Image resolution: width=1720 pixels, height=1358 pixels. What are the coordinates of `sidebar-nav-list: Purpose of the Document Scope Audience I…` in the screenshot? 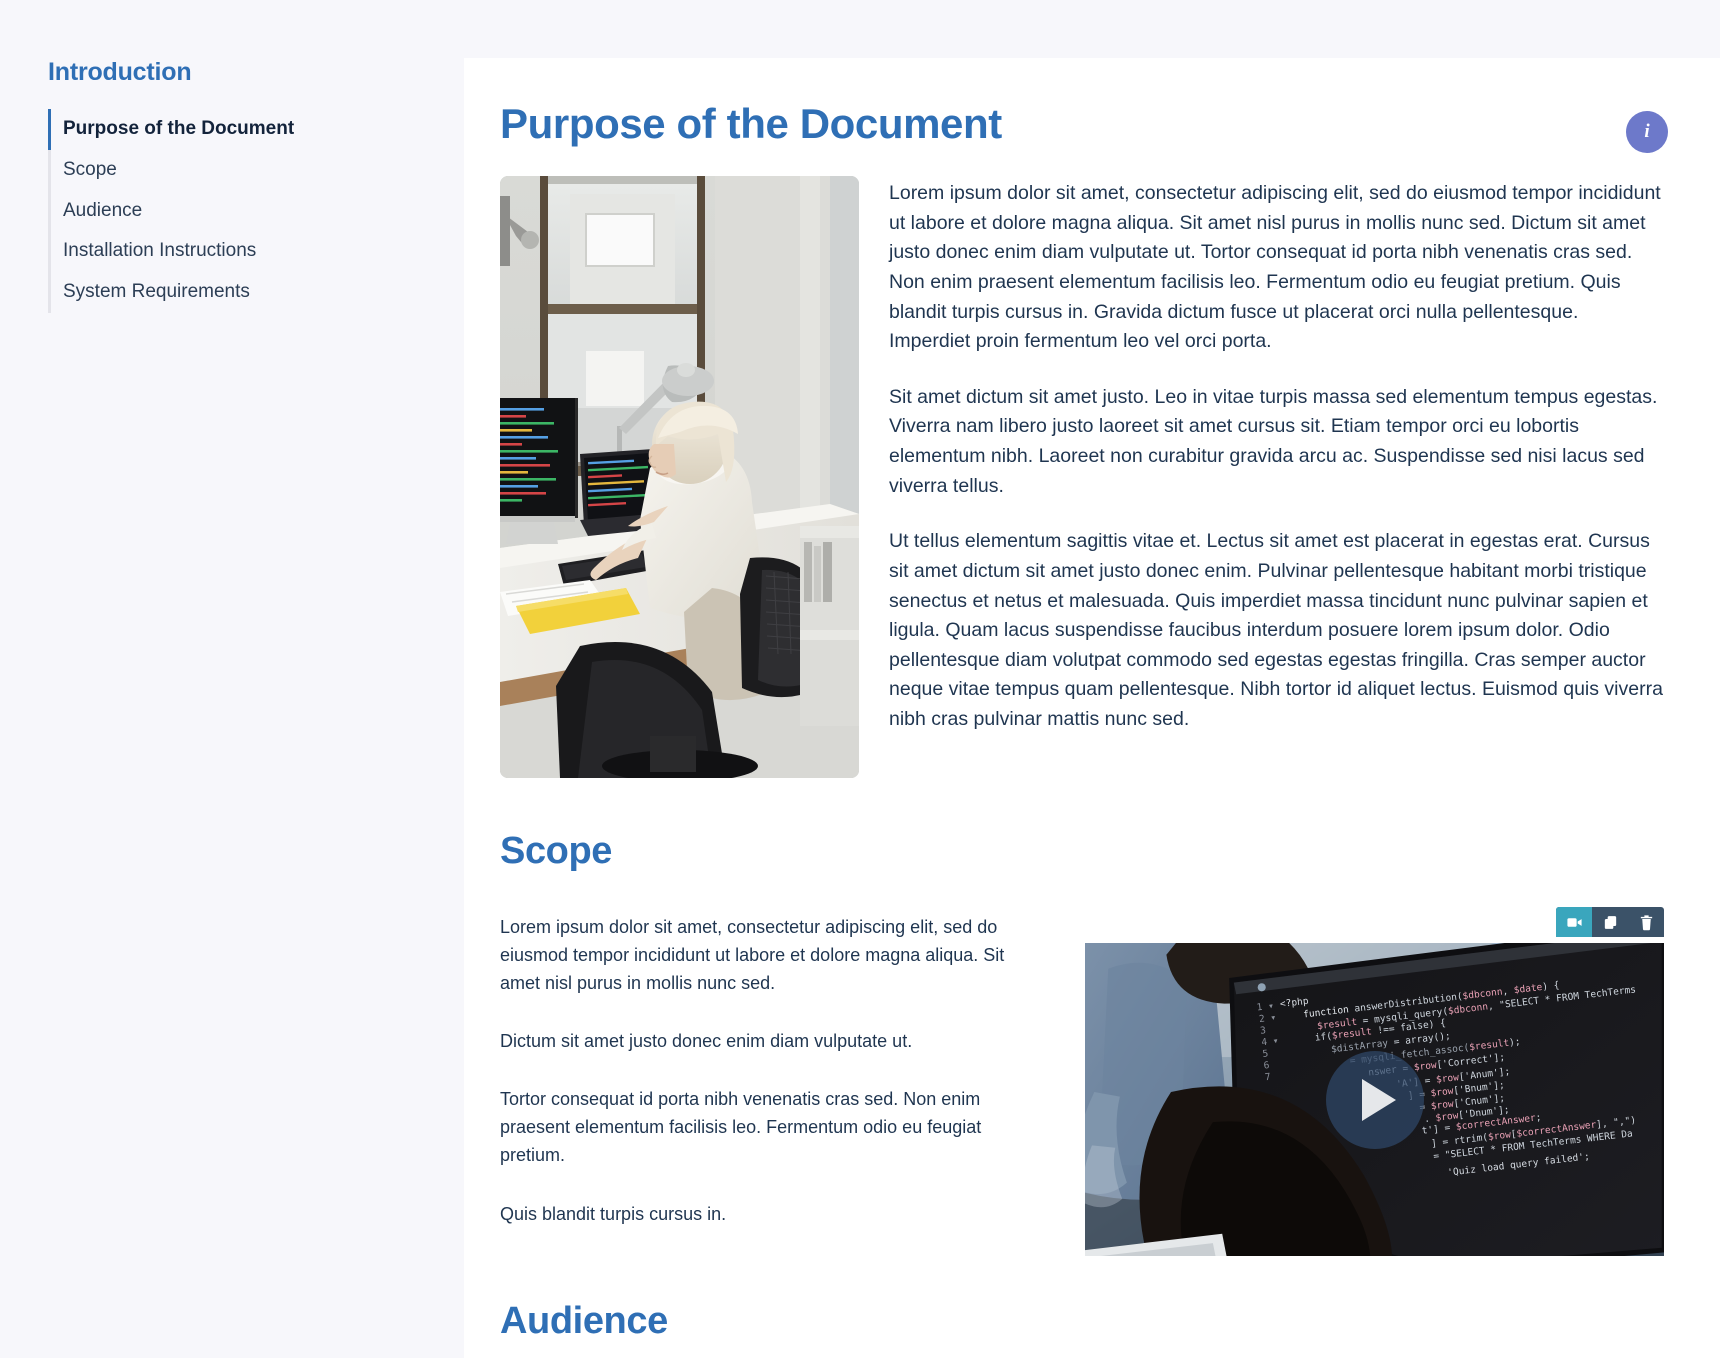 It's located at (256, 211).